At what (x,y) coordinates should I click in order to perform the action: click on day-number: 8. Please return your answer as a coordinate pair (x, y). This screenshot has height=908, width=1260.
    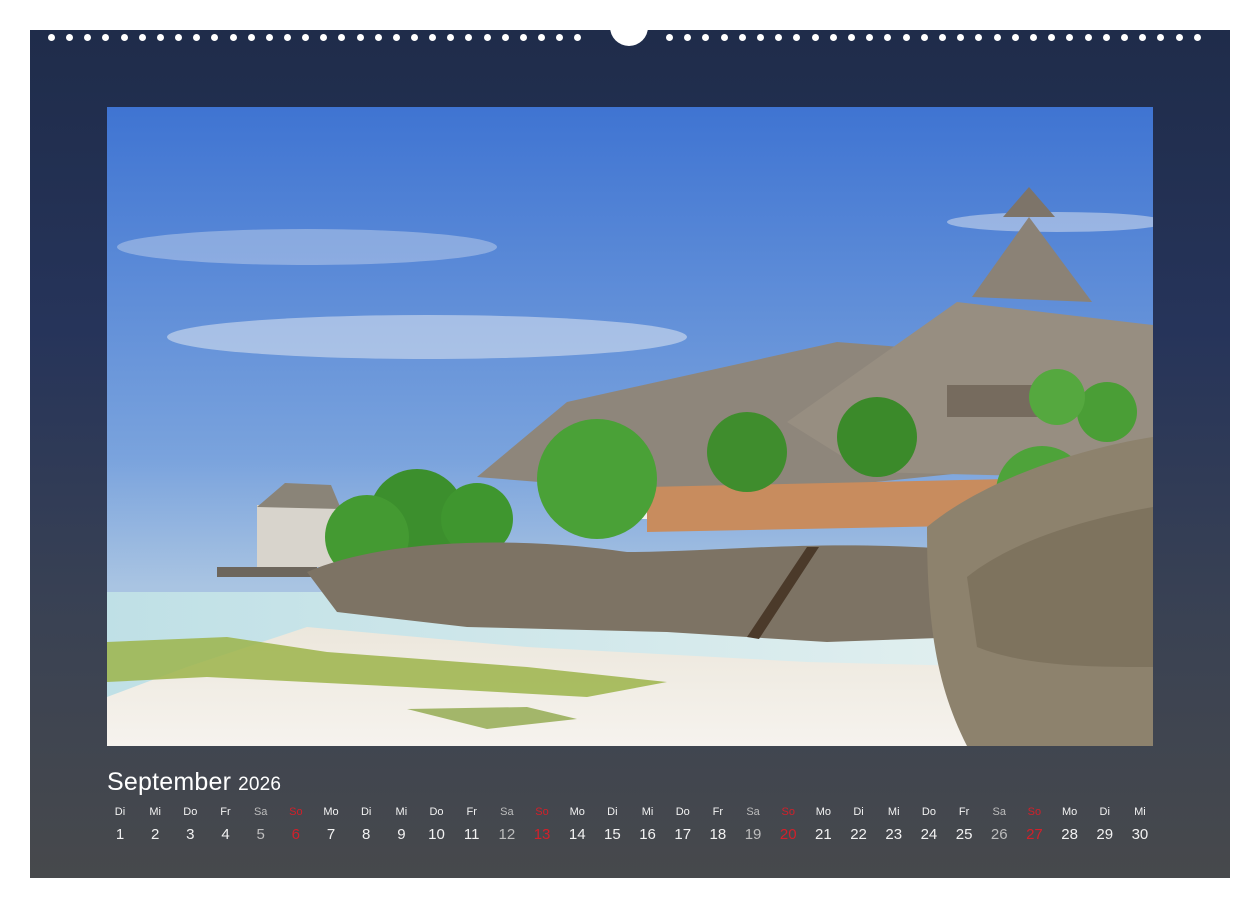
    Looking at the image, I should click on (366, 834).